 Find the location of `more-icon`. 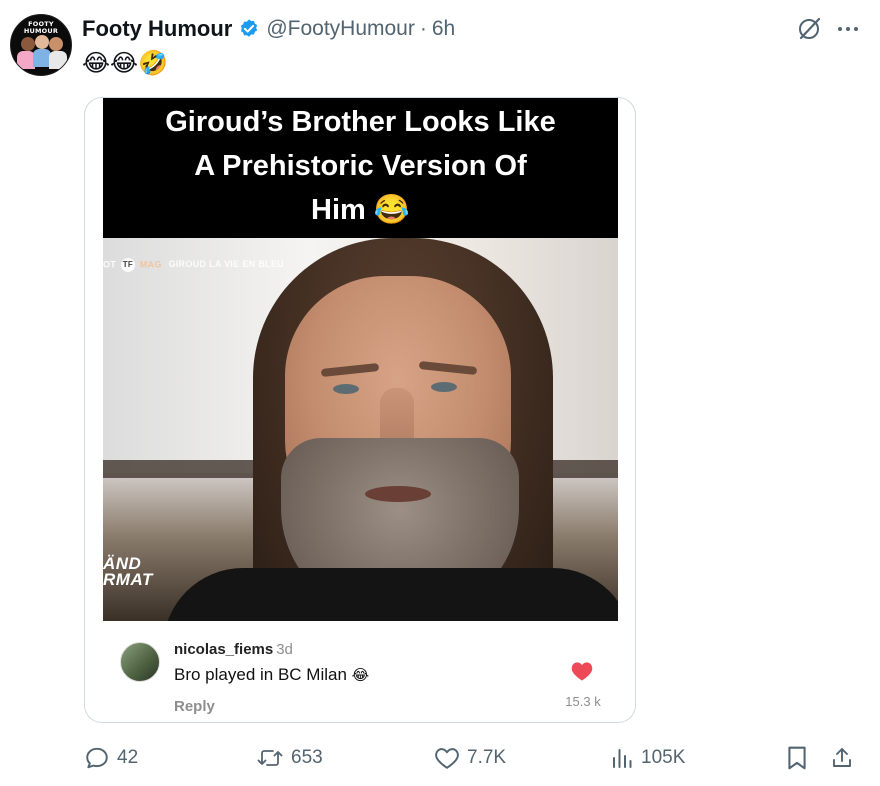

more-icon is located at coordinates (848, 29).